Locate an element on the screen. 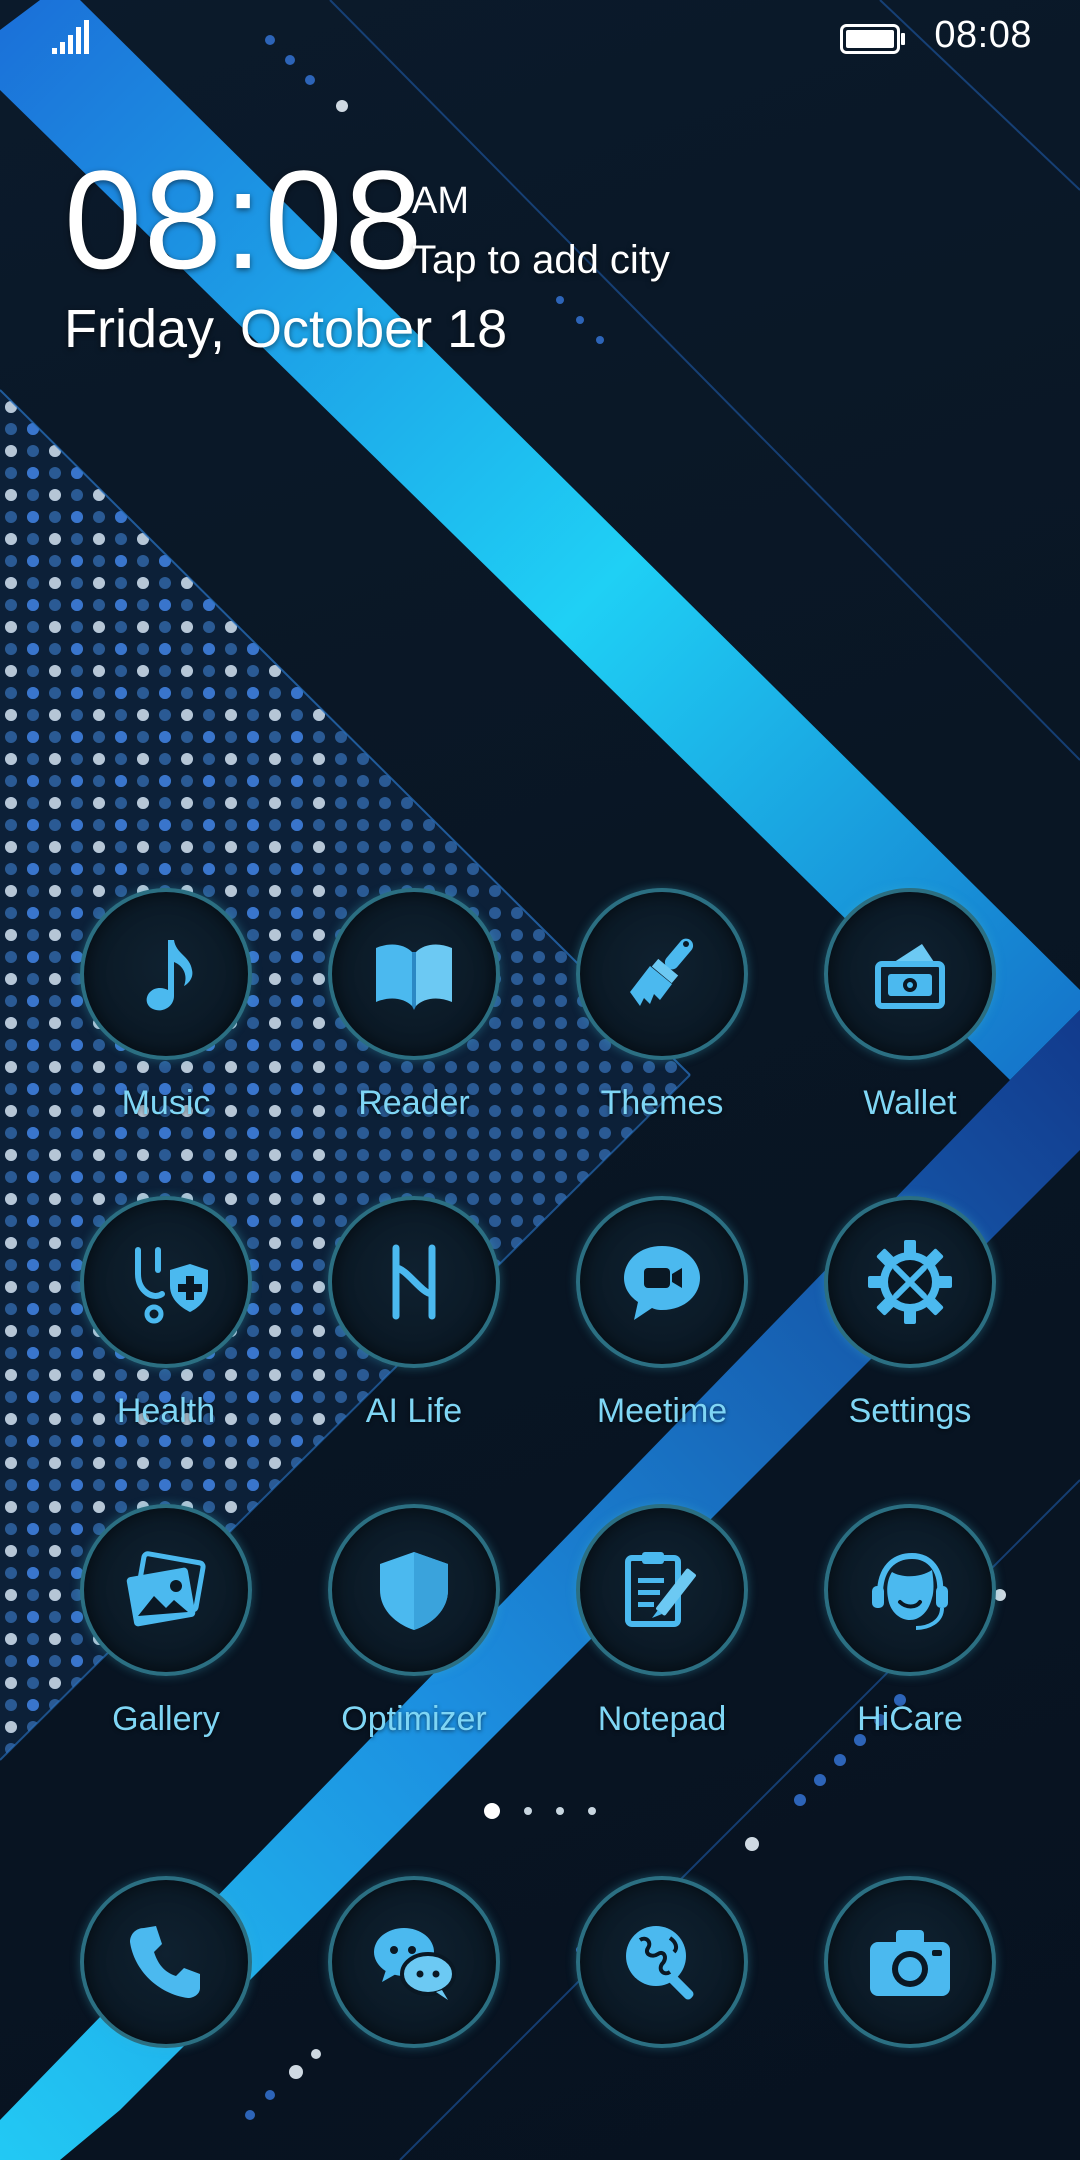 The width and height of the screenshot is (1080, 2160). app-settings: Settings is located at coordinates (910, 1326).